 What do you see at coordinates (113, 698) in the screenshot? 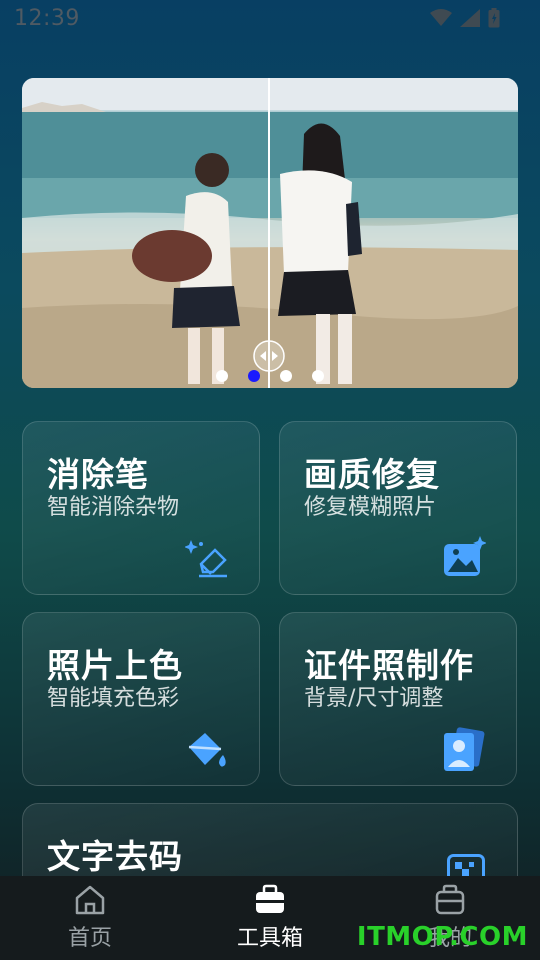
I see `tool-desc: 智能填充色彩` at bounding box center [113, 698].